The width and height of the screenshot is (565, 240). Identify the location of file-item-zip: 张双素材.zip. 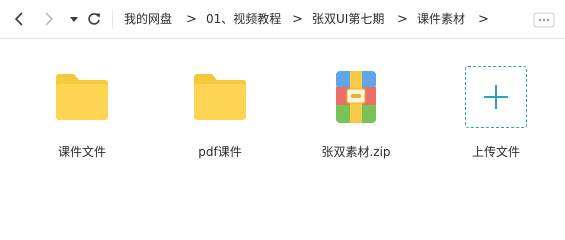
(356, 112).